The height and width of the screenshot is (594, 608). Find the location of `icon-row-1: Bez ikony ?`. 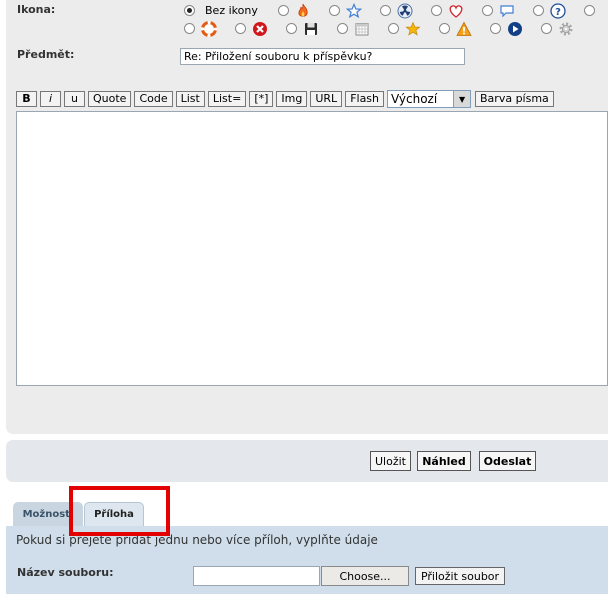

icon-row-1: Bez ikony ? is located at coordinates (394, 10).